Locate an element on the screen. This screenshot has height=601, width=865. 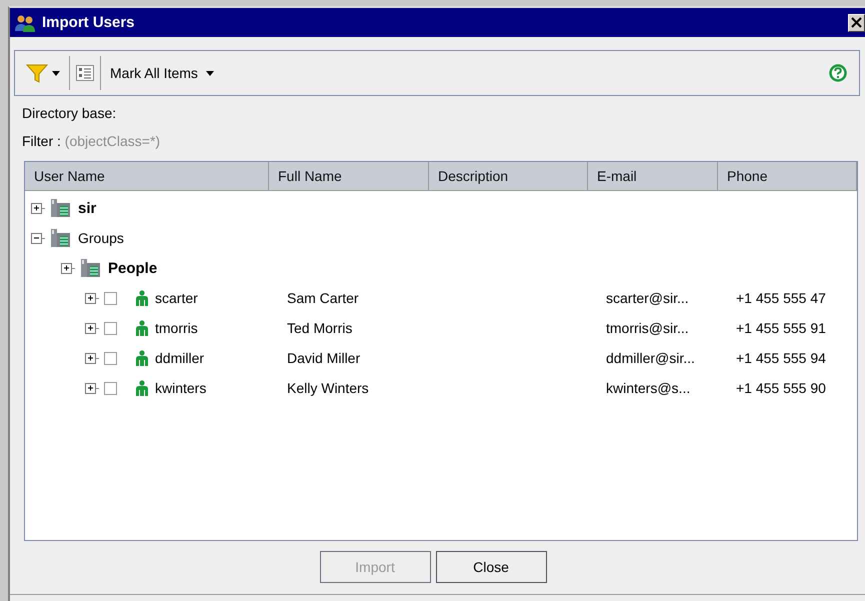
mark-menu: Mark All Items is located at coordinates (162, 73).